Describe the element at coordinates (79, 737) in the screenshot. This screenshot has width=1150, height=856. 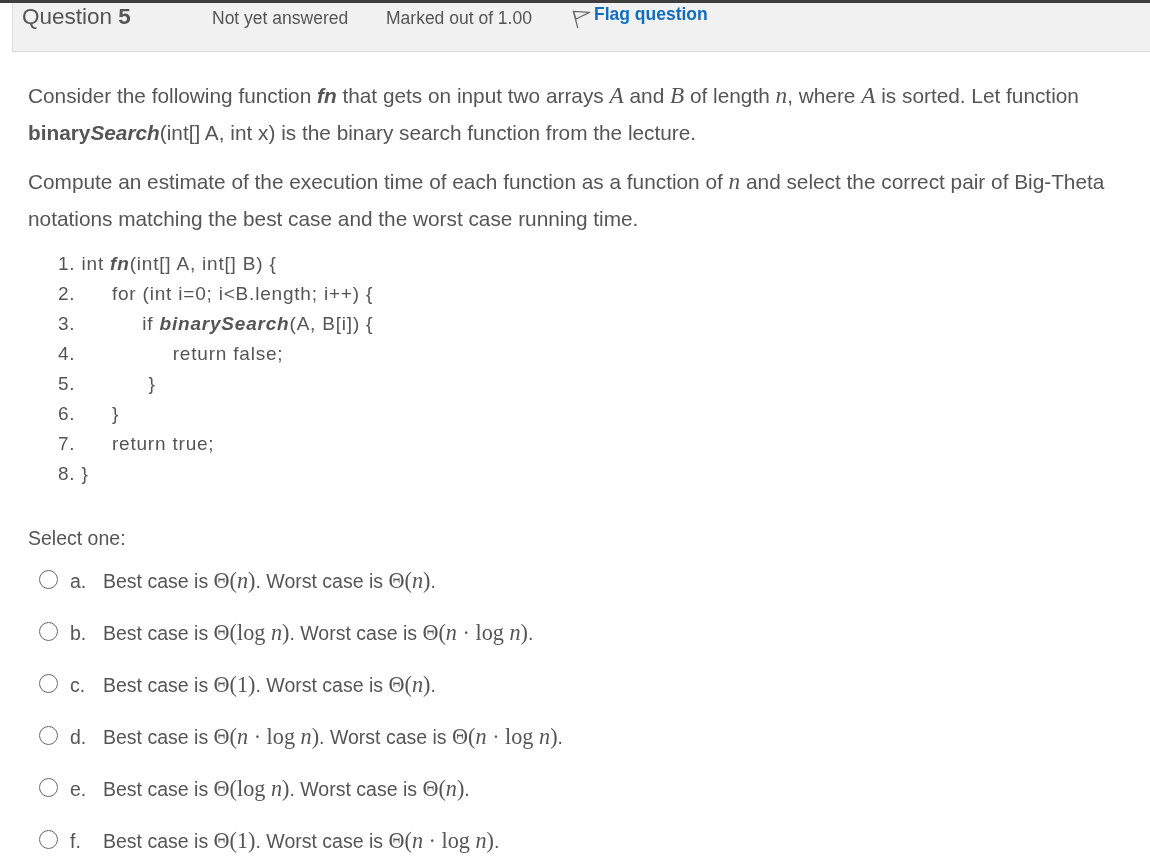
I see `option-letter: d.` at that location.